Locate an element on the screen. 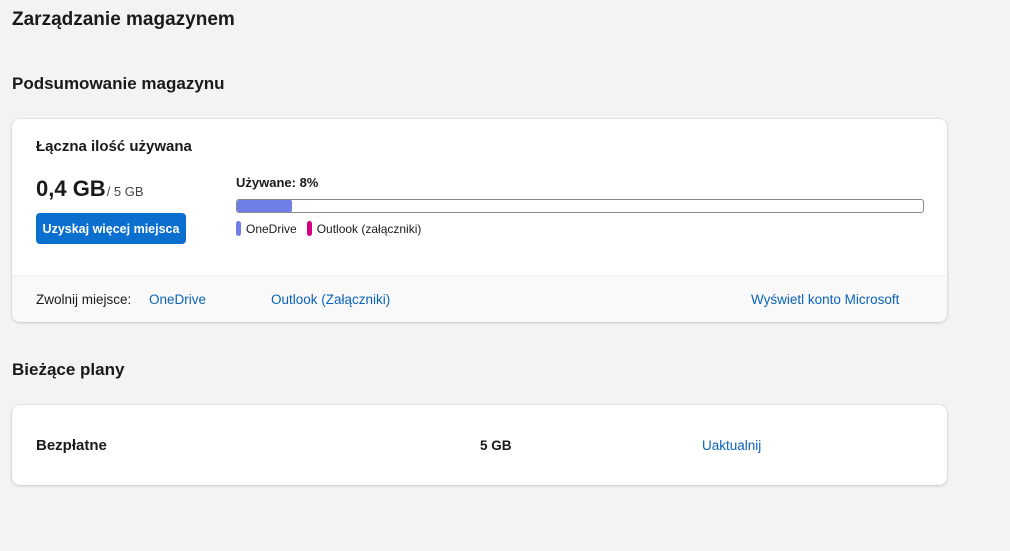  legend-item-outlook: Outlook (załączniki) is located at coordinates (364, 228).